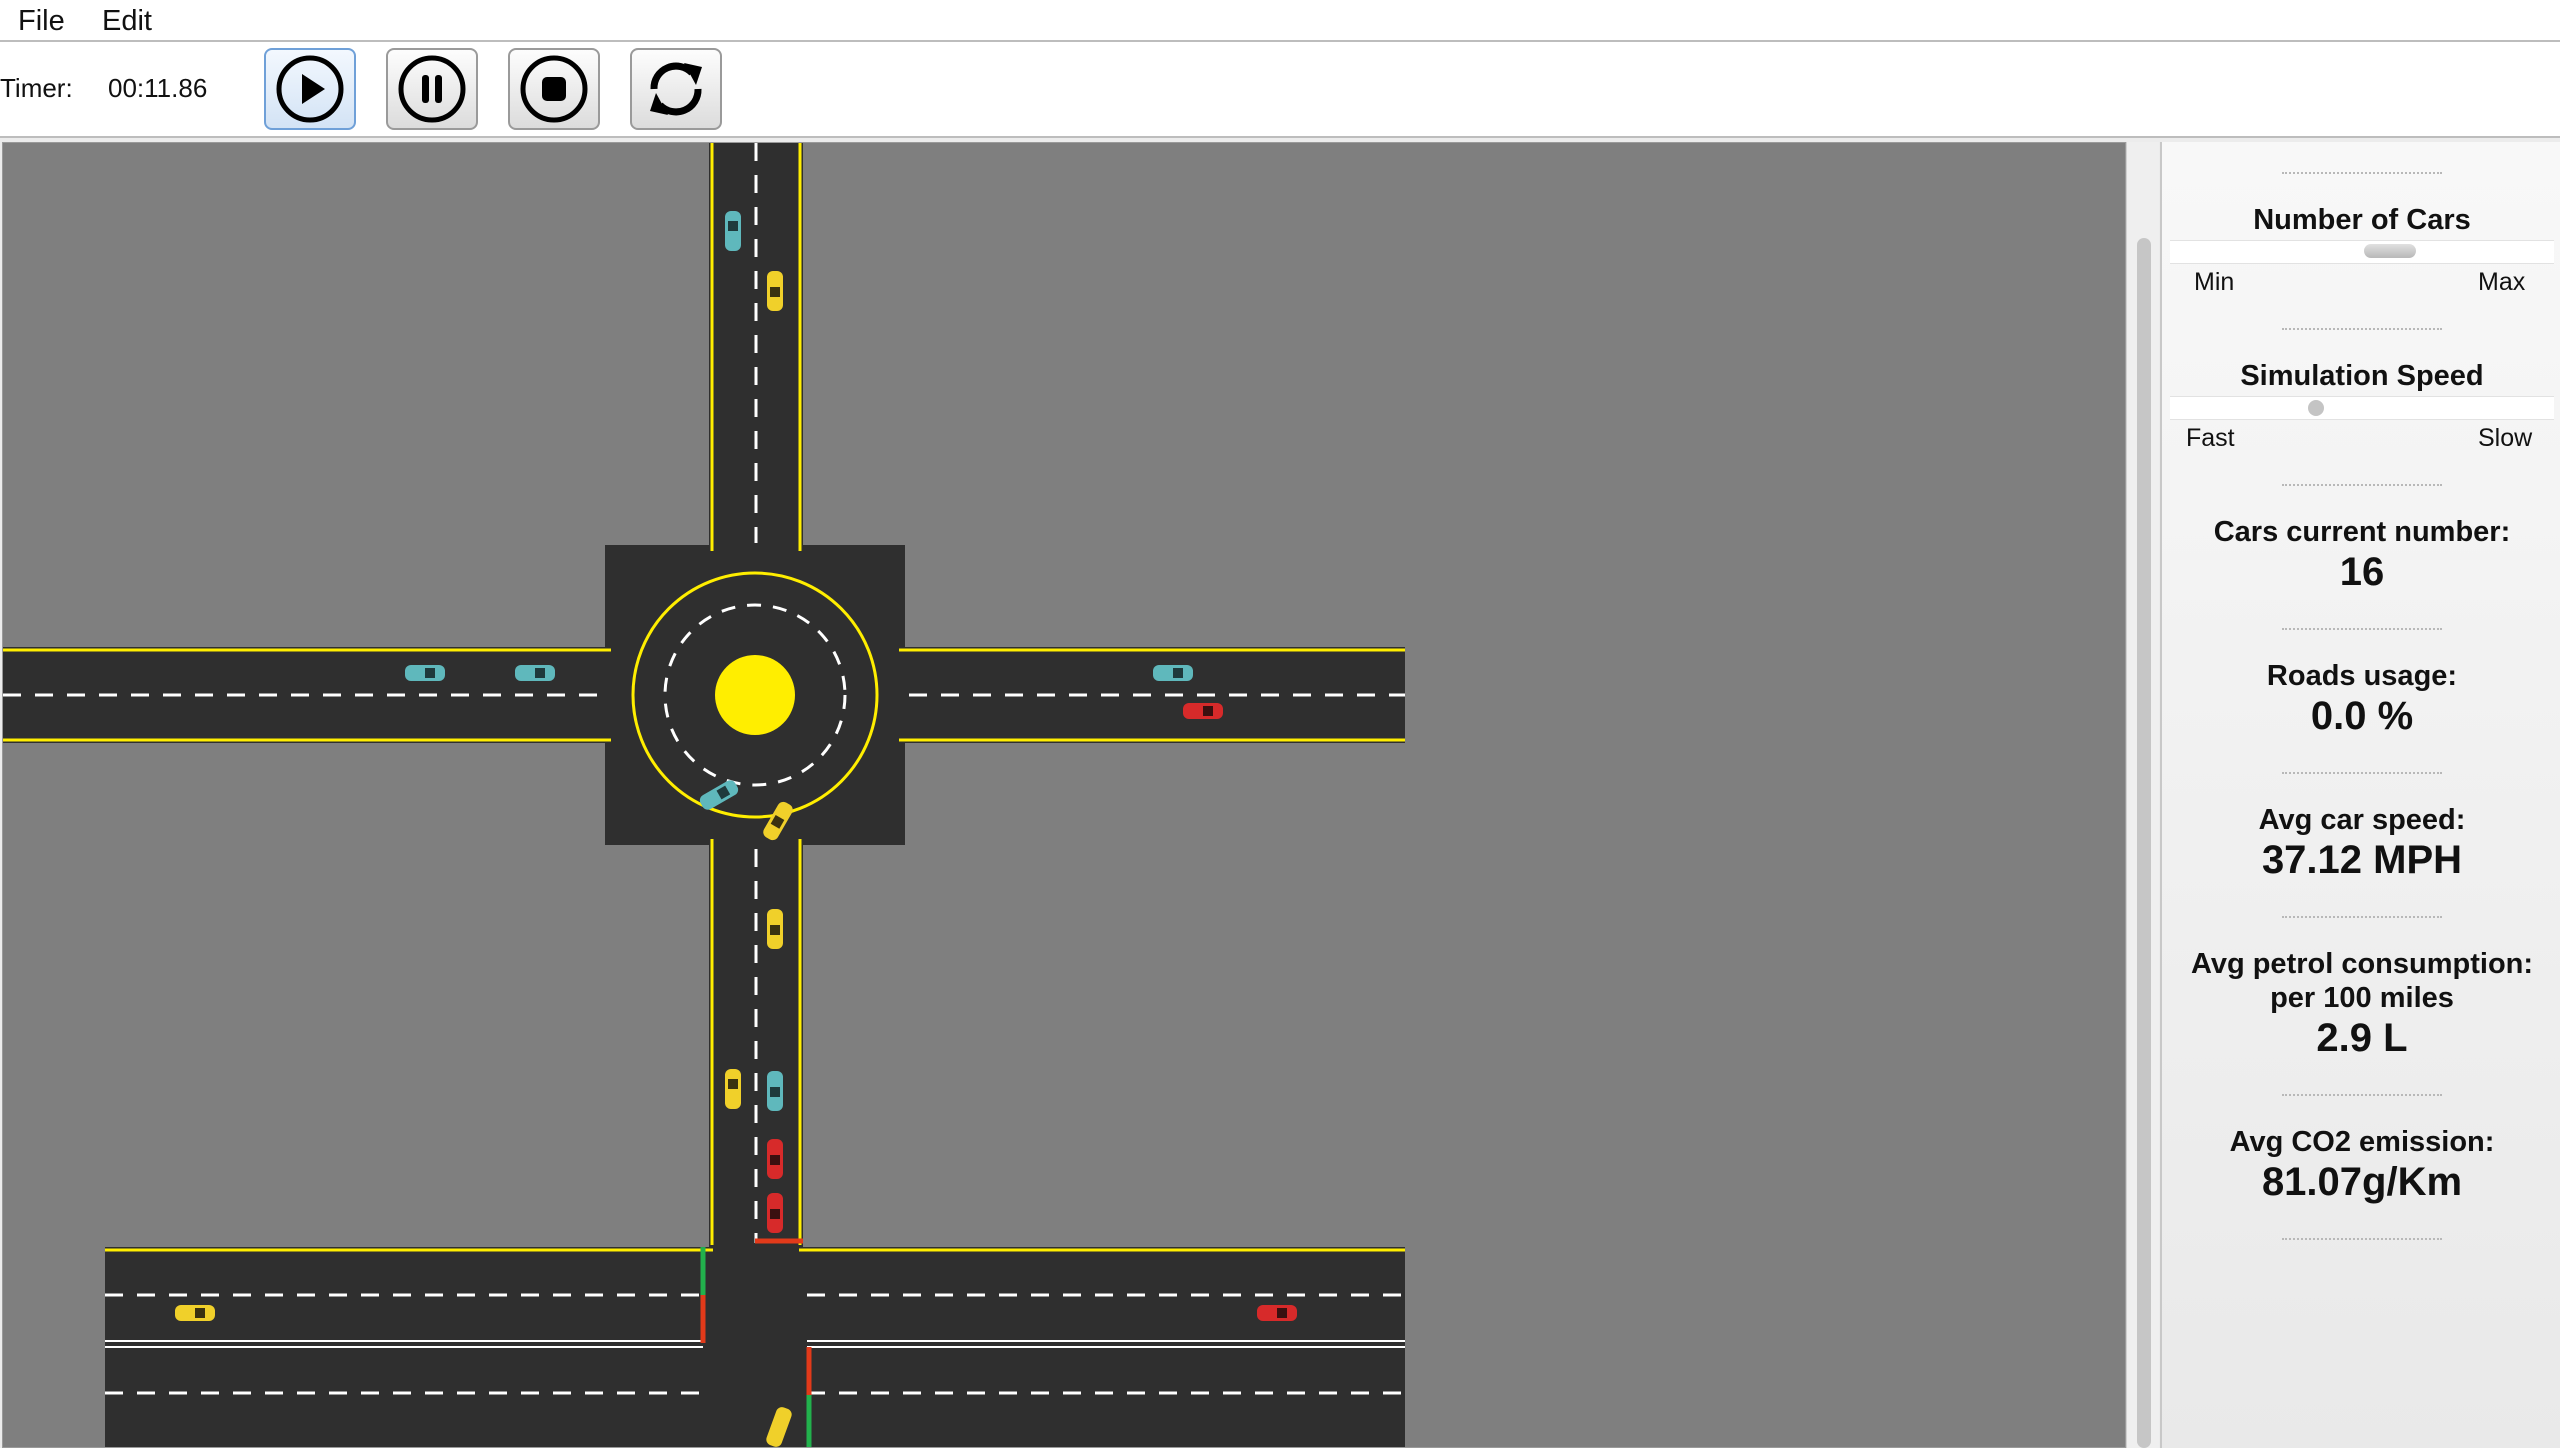  Describe the element at coordinates (2214, 282) in the screenshot. I see `number-of-cars-min-label: Min` at that location.